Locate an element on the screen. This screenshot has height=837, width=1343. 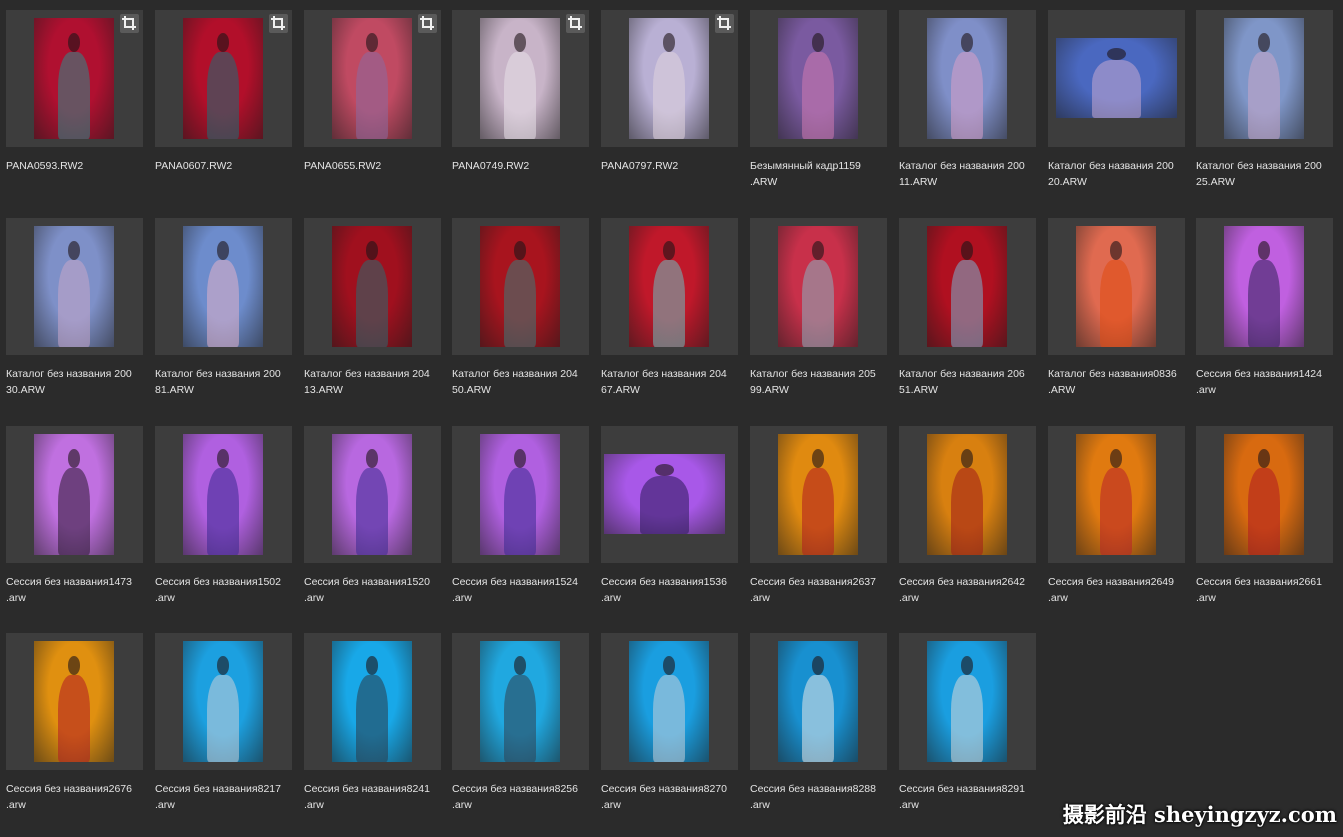
thumbnail-item: PANA0607.RW2 is located at coordinates (223, 103).